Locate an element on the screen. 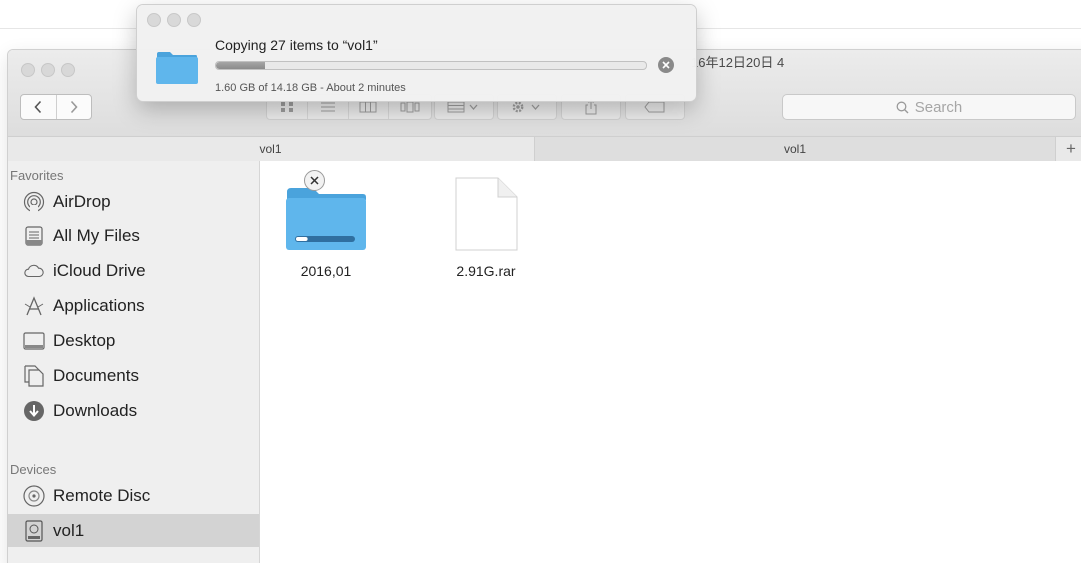  cancel-copy-badge is located at coordinates (314, 180).